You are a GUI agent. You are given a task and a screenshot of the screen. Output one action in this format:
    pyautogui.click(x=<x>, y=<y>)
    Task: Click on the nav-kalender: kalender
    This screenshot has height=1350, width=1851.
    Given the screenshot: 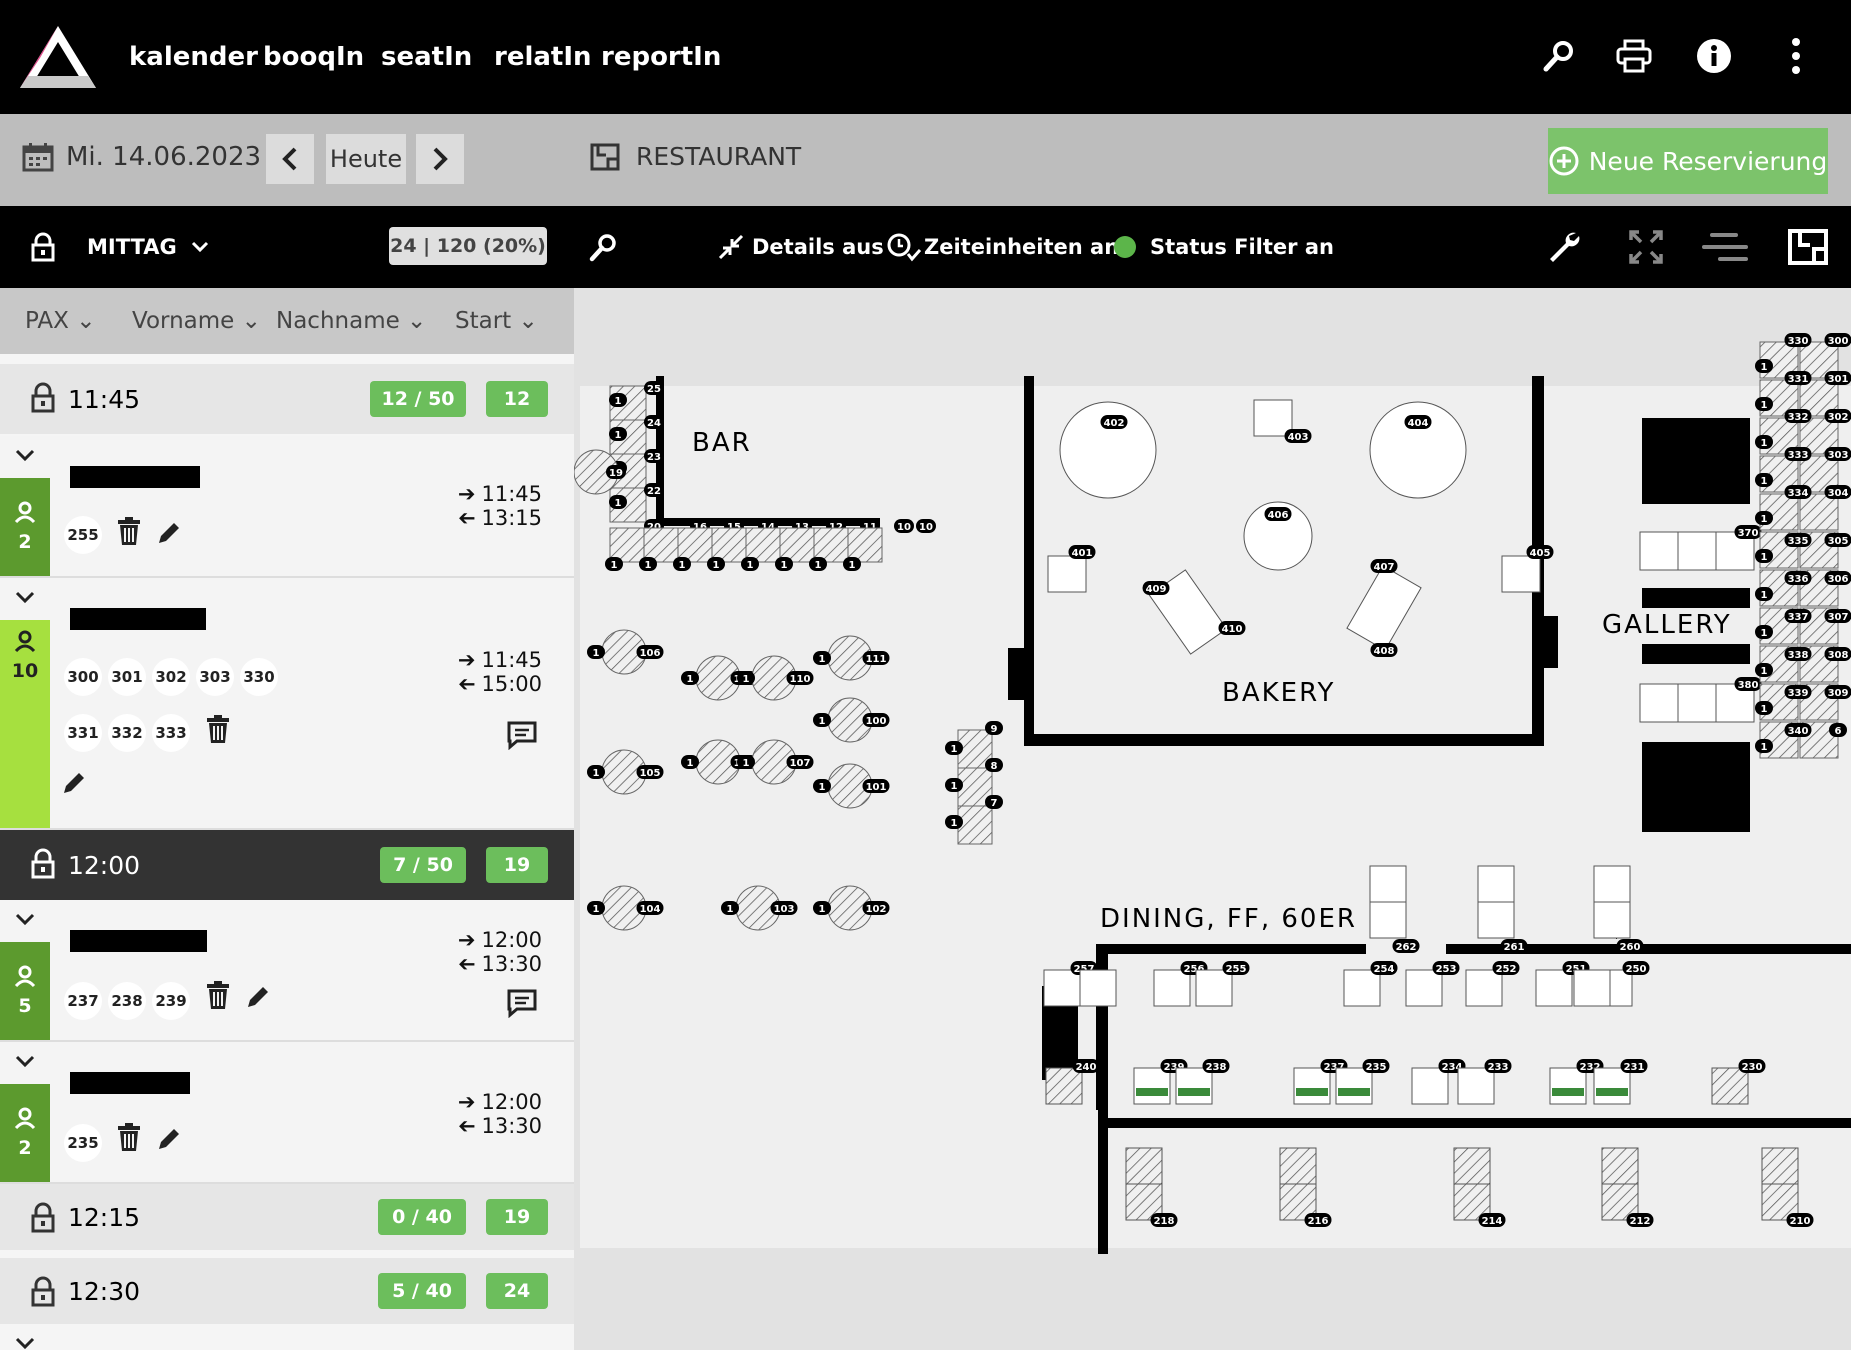 What is the action you would take?
    pyautogui.click(x=193, y=57)
    